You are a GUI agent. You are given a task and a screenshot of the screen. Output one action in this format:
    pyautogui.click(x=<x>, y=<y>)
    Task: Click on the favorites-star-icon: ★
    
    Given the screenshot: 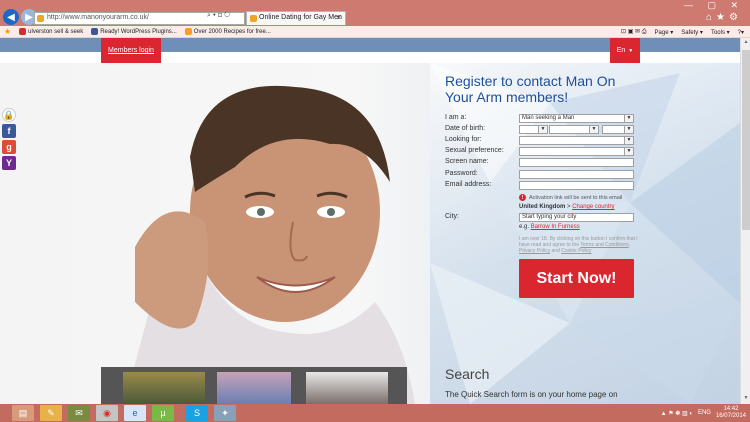 What is the action you would take?
    pyautogui.click(x=7, y=31)
    